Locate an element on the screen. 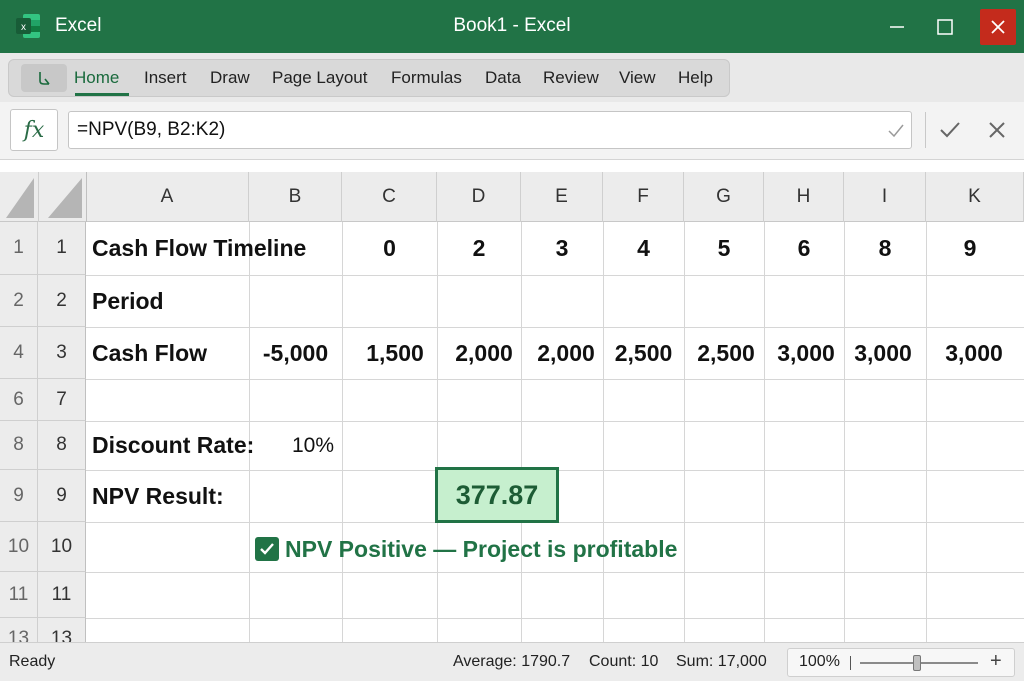 Image resolution: width=1024 pixels, height=681 pixels. cell-e3: 2,000 is located at coordinates (566, 353).